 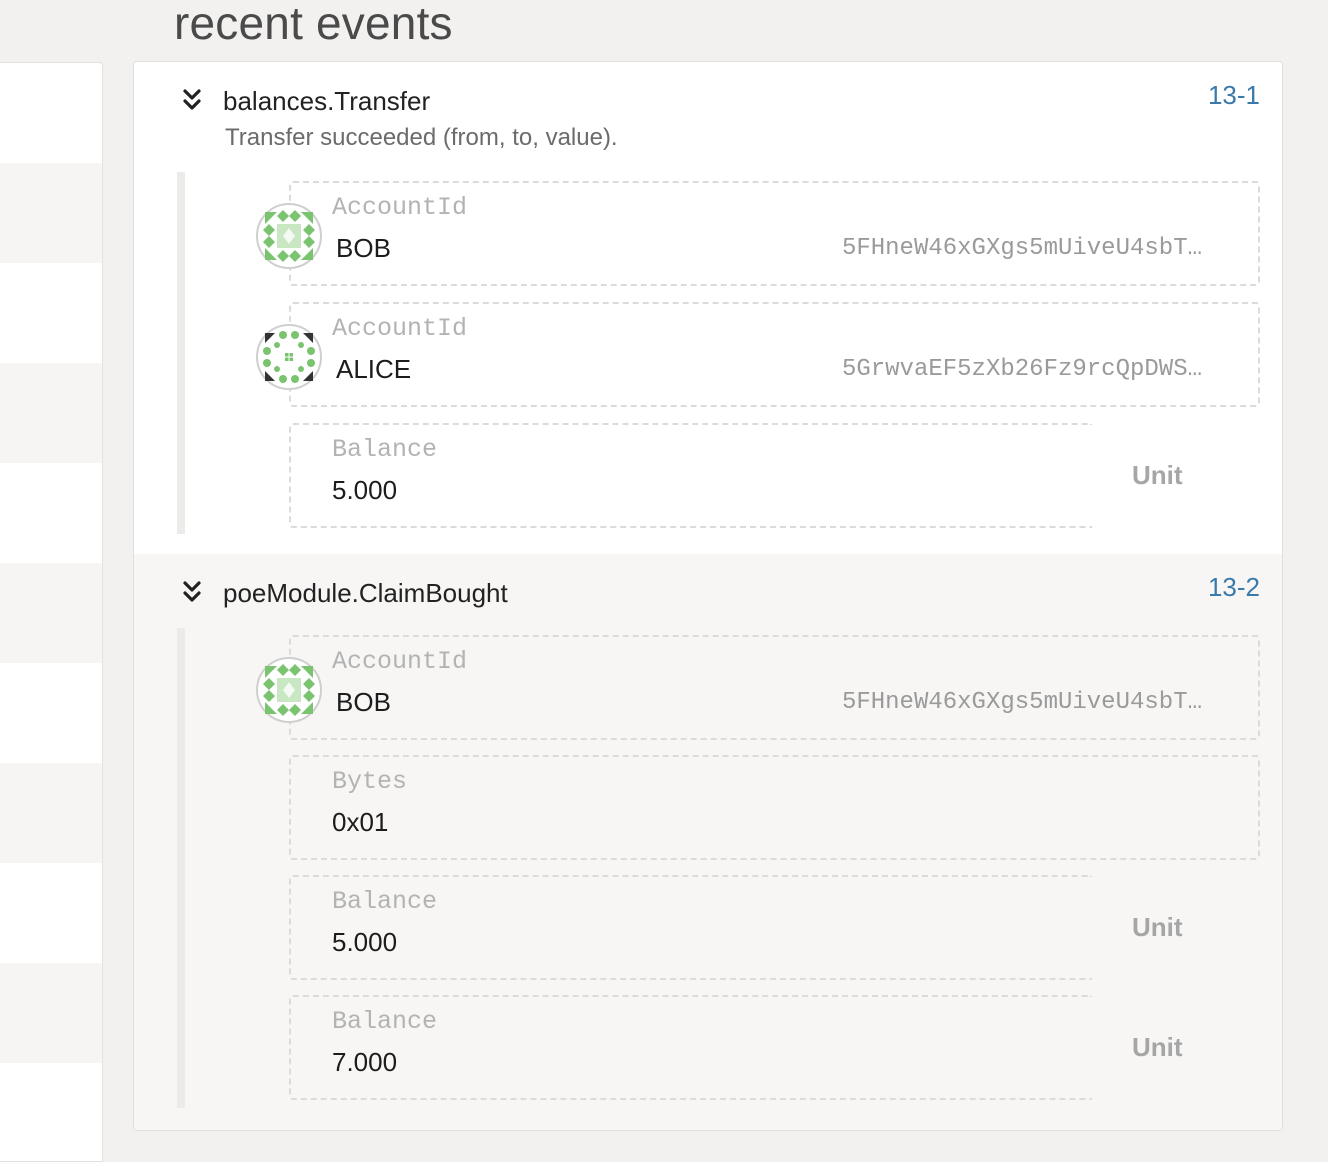 I want to click on alice-identicon, so click(x=289, y=357).